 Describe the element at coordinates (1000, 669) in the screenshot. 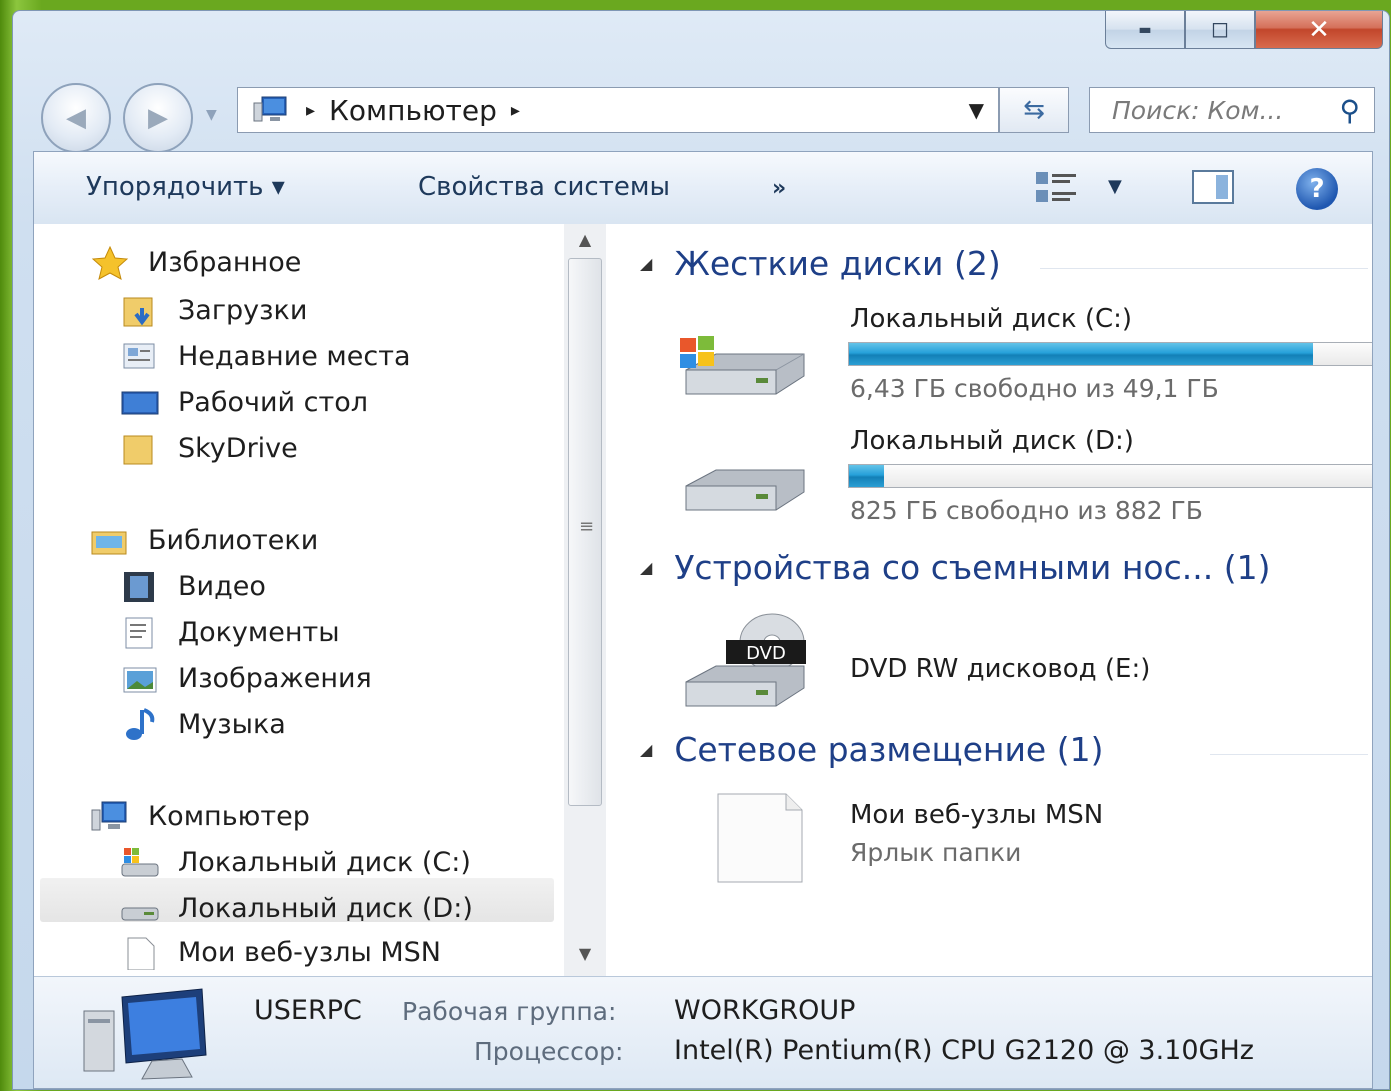

I see `drive-name: DVD RW дисковод (E:)` at that location.